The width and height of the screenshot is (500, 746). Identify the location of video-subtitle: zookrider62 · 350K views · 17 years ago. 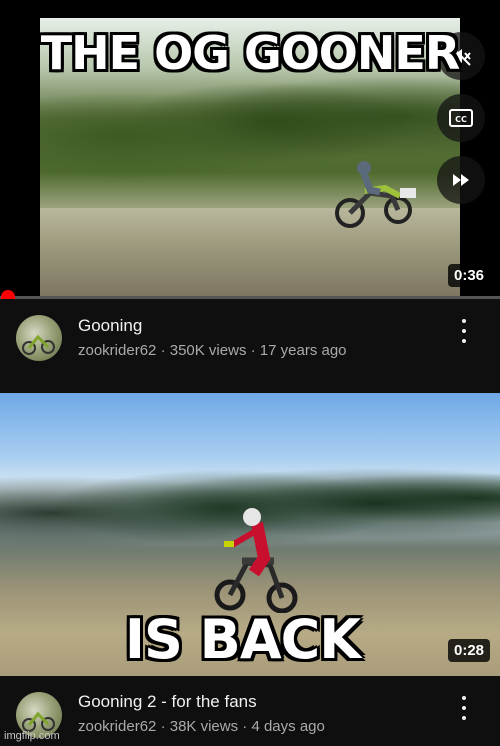
(212, 350).